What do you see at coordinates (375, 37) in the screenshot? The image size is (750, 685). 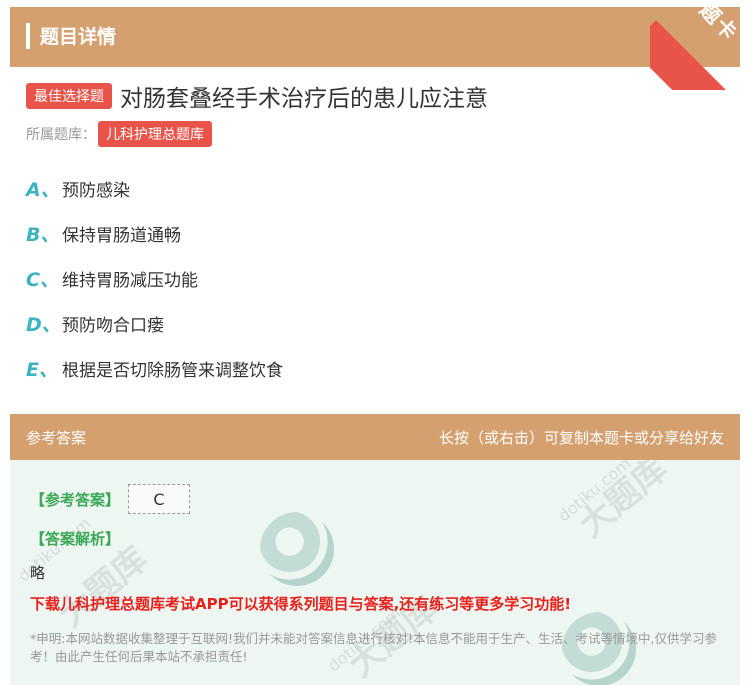 I see `page-header: 题目详情` at bounding box center [375, 37].